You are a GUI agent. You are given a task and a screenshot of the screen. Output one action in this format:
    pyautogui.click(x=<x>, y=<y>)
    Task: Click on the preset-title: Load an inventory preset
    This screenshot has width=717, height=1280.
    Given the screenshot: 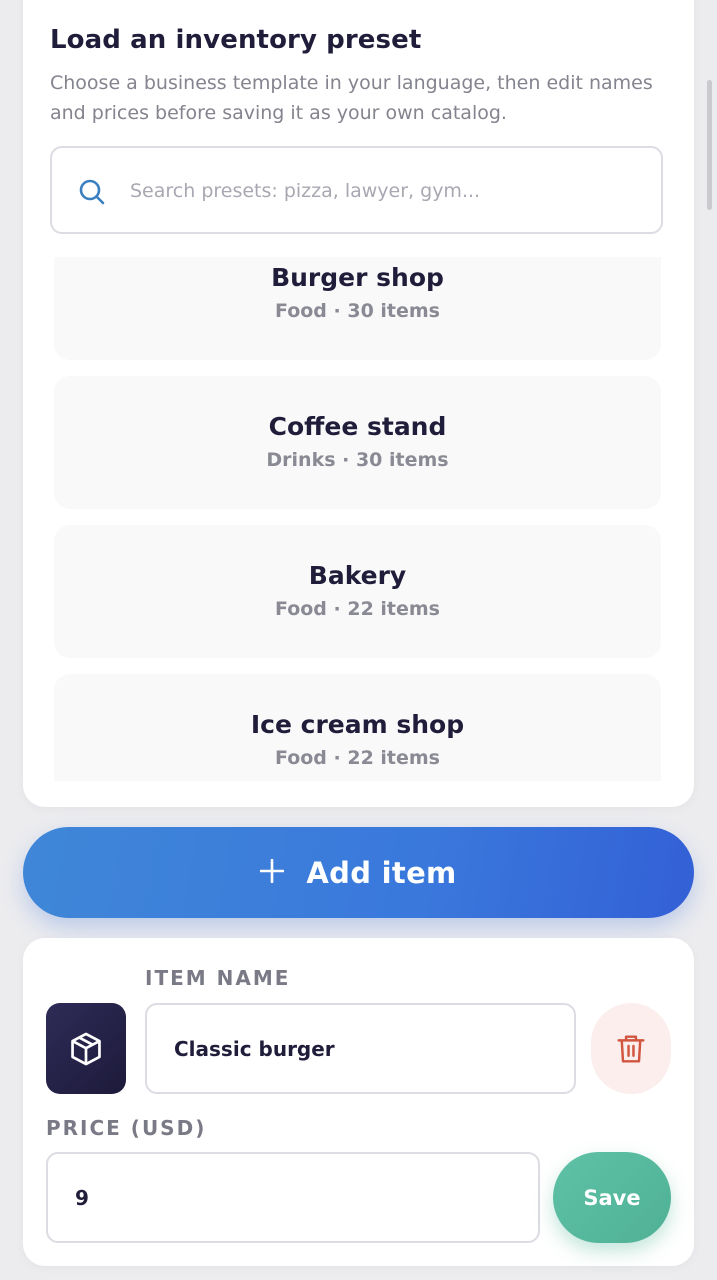 What is the action you would take?
    pyautogui.click(x=236, y=40)
    